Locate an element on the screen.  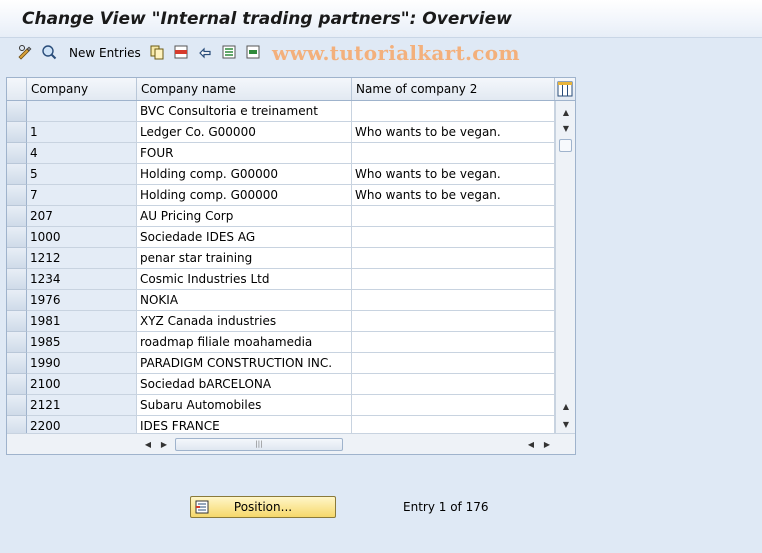
column-header-company: Company is located at coordinates (82, 89).